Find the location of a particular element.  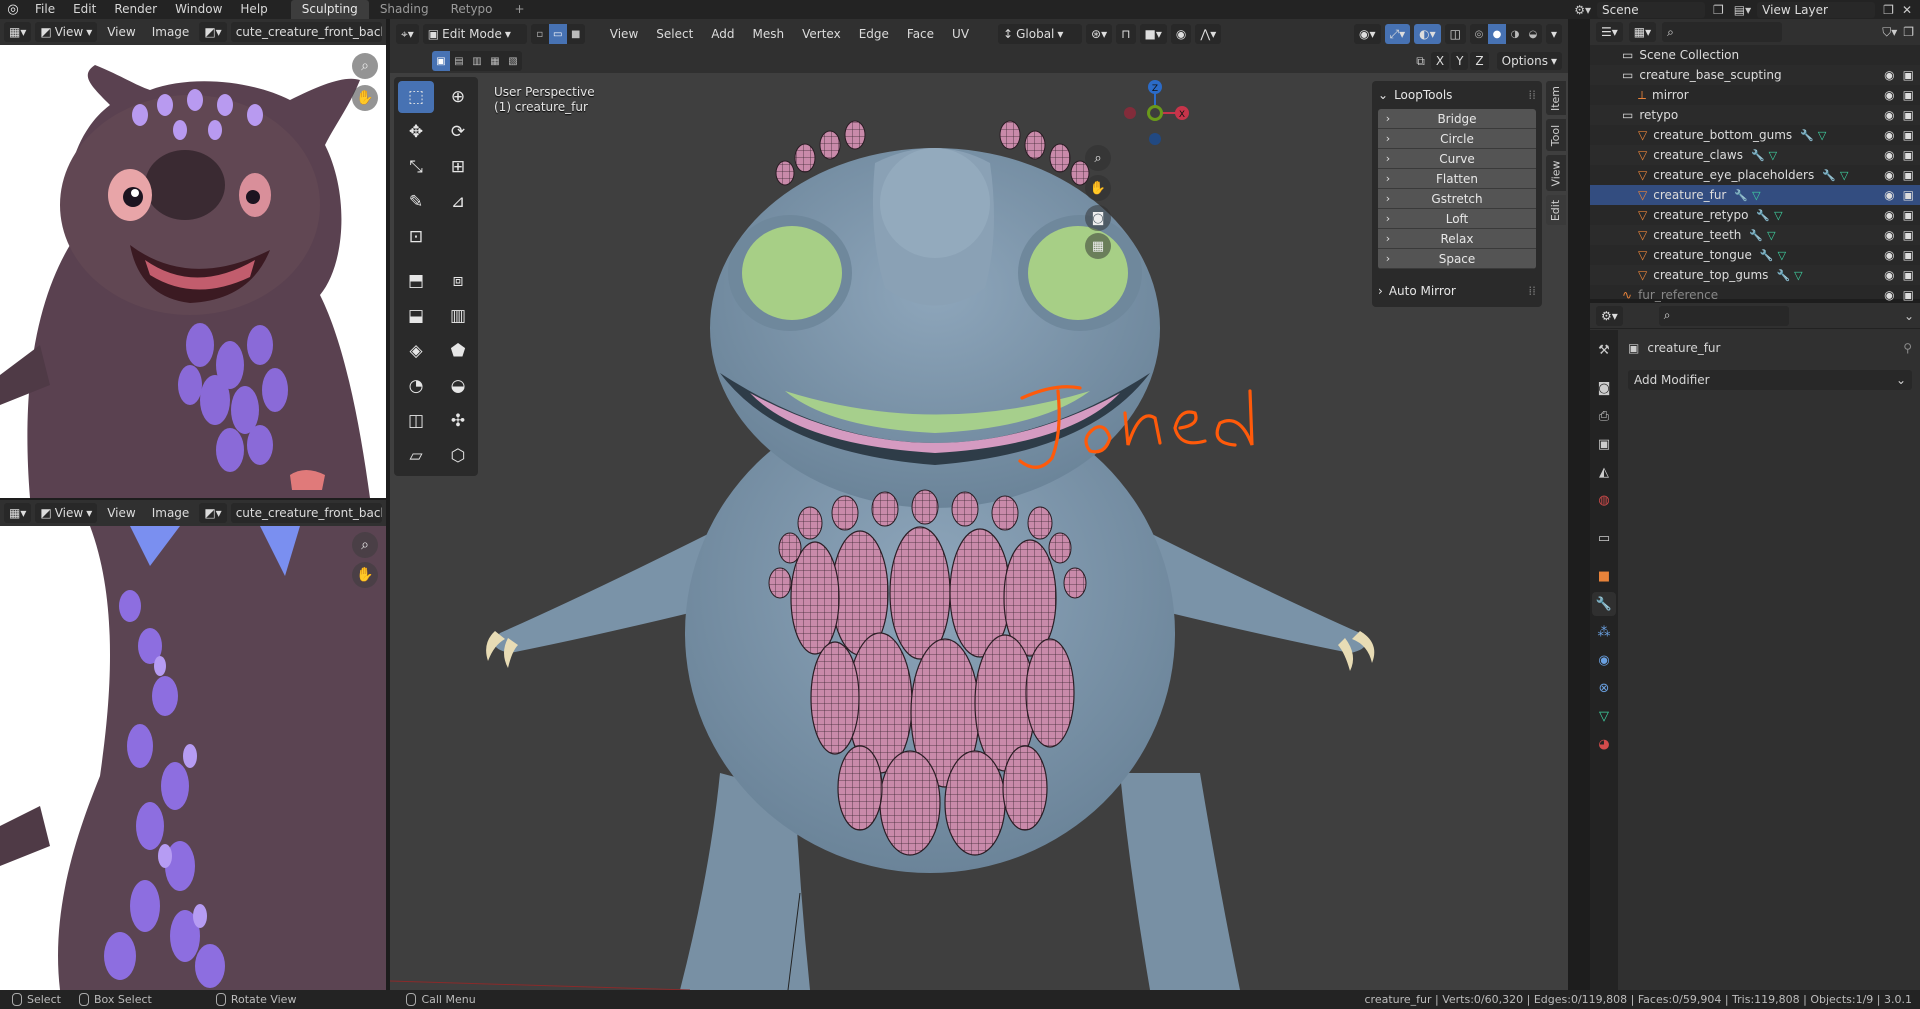

constraint-properties-icon: ⊗ is located at coordinates (1604, 688).